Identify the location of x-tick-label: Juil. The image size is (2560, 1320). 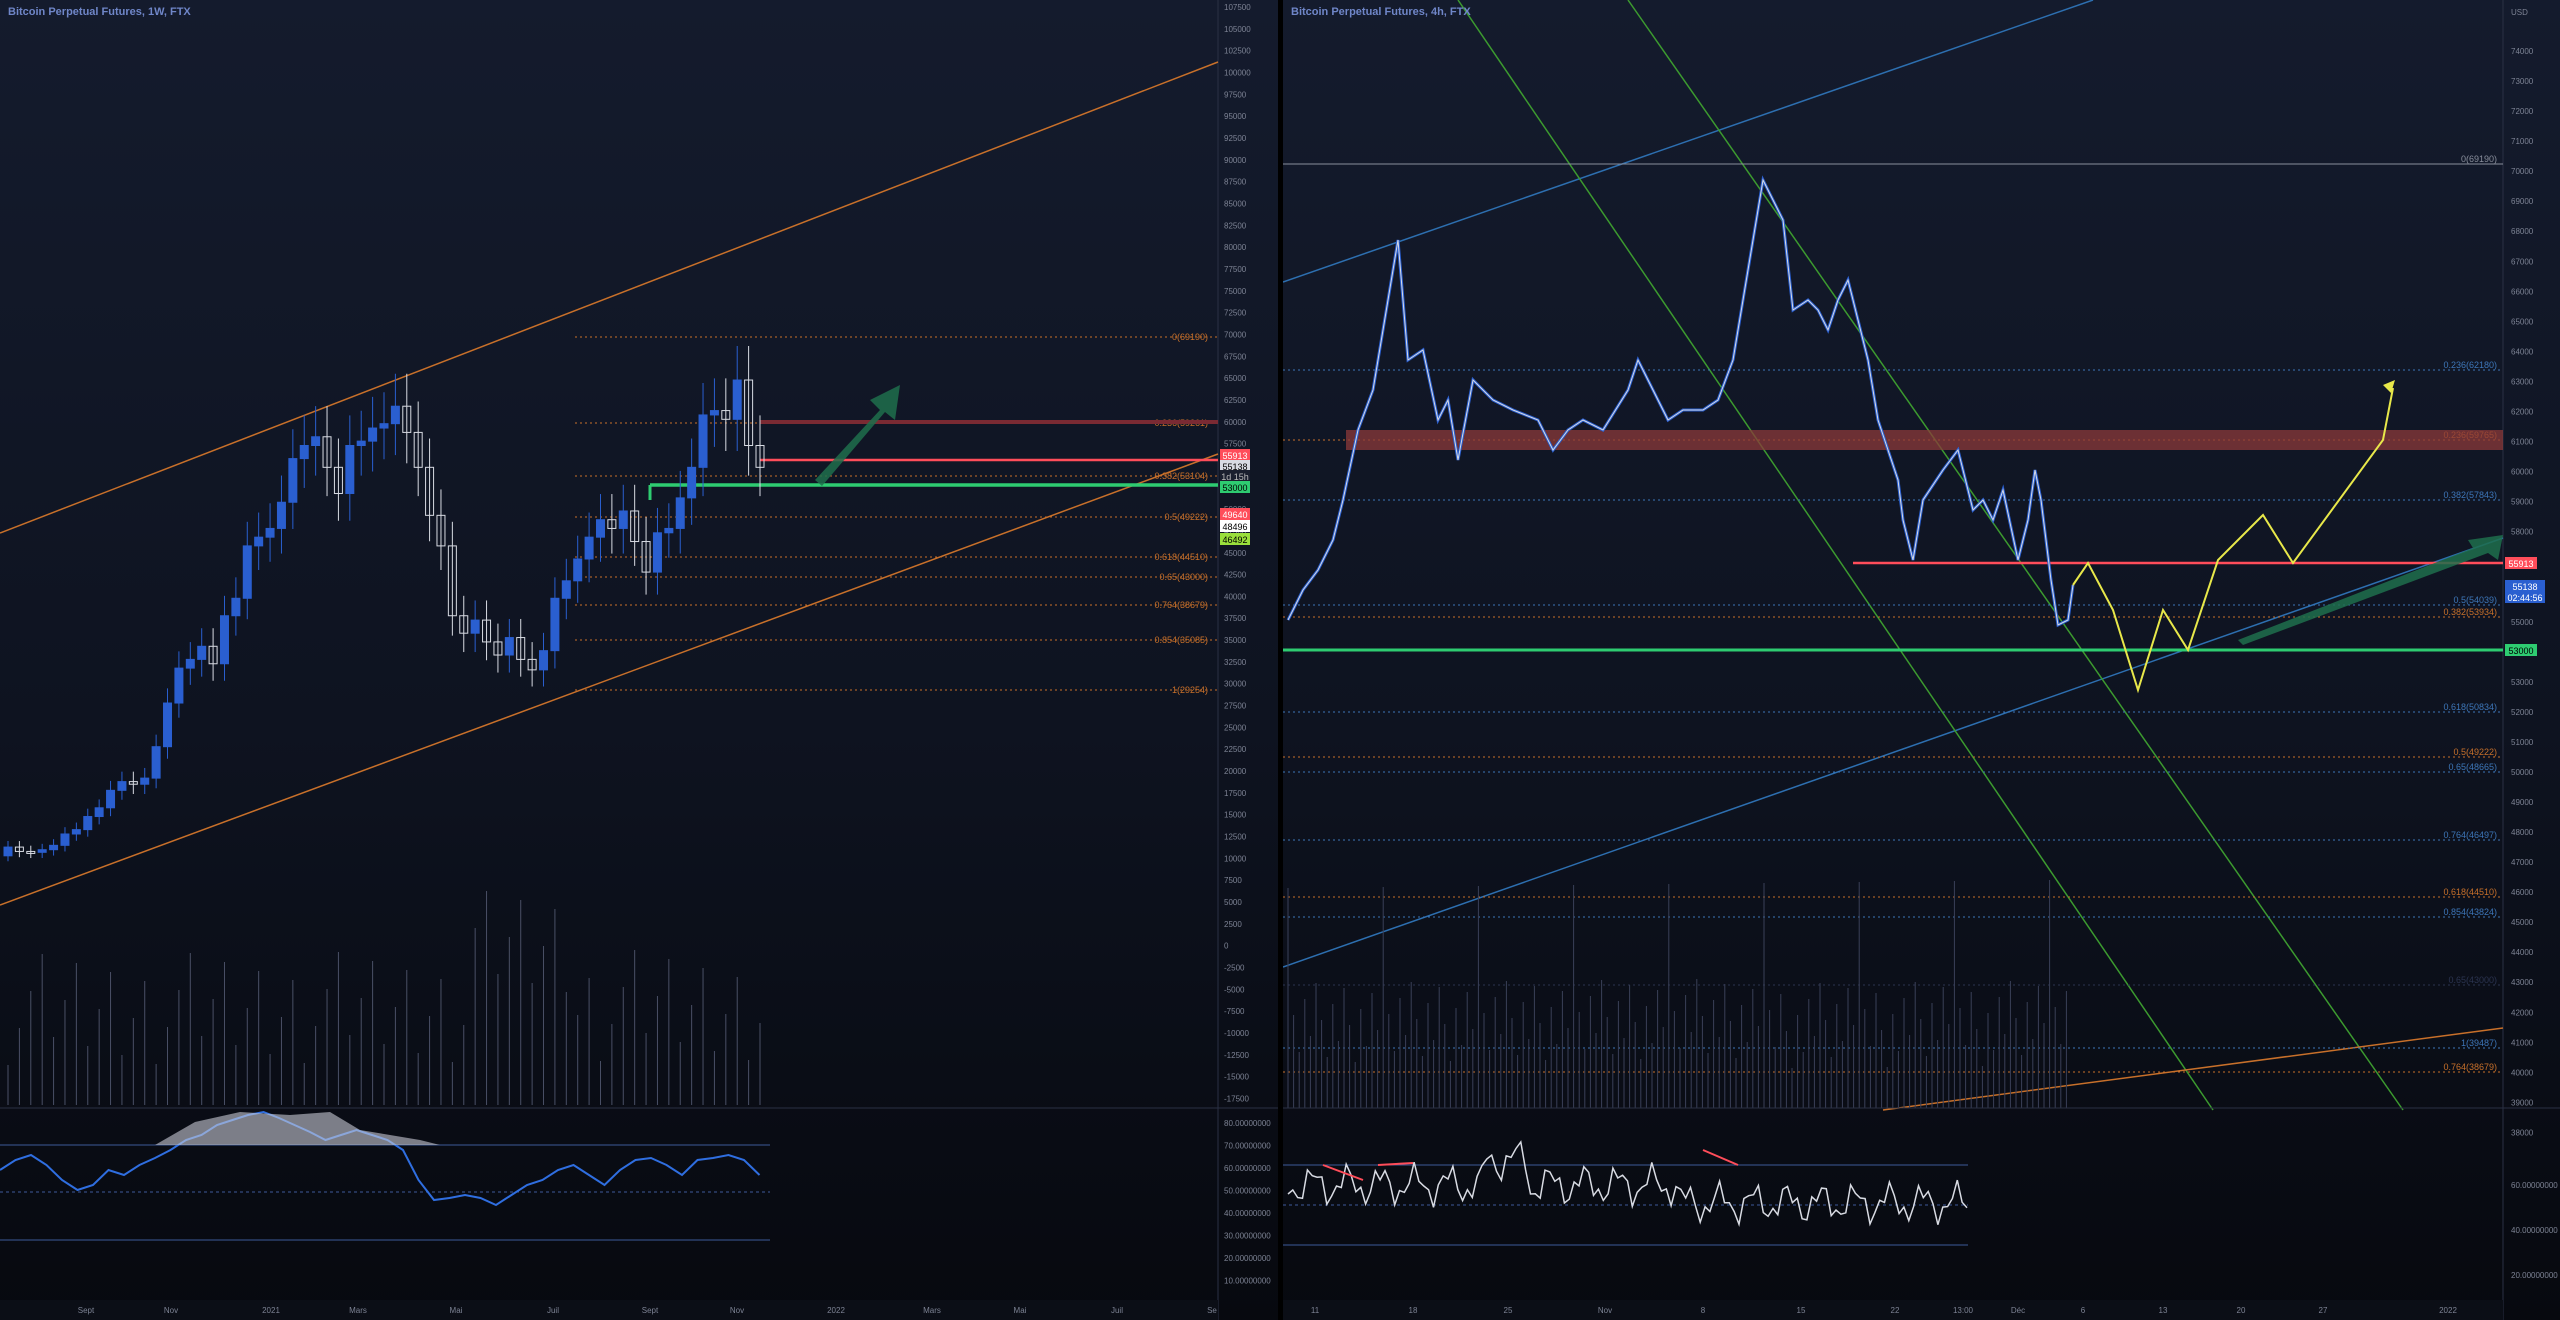
(553, 1310).